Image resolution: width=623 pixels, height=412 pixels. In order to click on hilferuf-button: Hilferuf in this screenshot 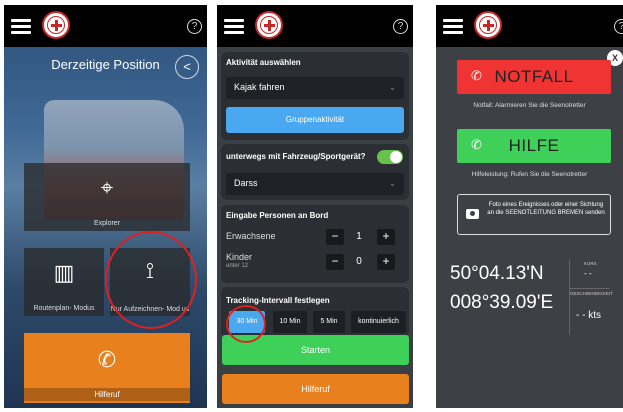, I will do `click(315, 389)`.